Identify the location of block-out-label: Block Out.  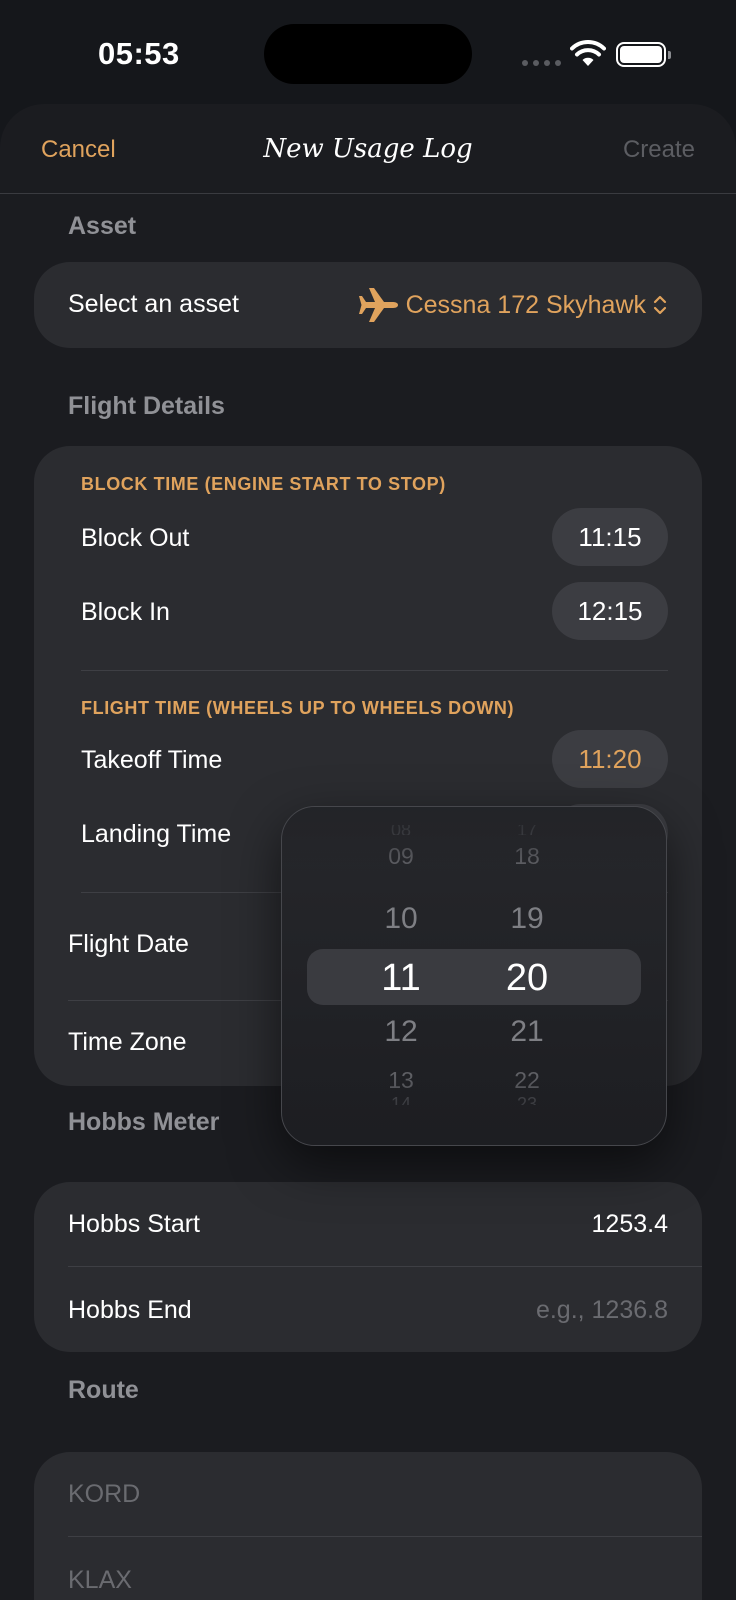
(135, 538).